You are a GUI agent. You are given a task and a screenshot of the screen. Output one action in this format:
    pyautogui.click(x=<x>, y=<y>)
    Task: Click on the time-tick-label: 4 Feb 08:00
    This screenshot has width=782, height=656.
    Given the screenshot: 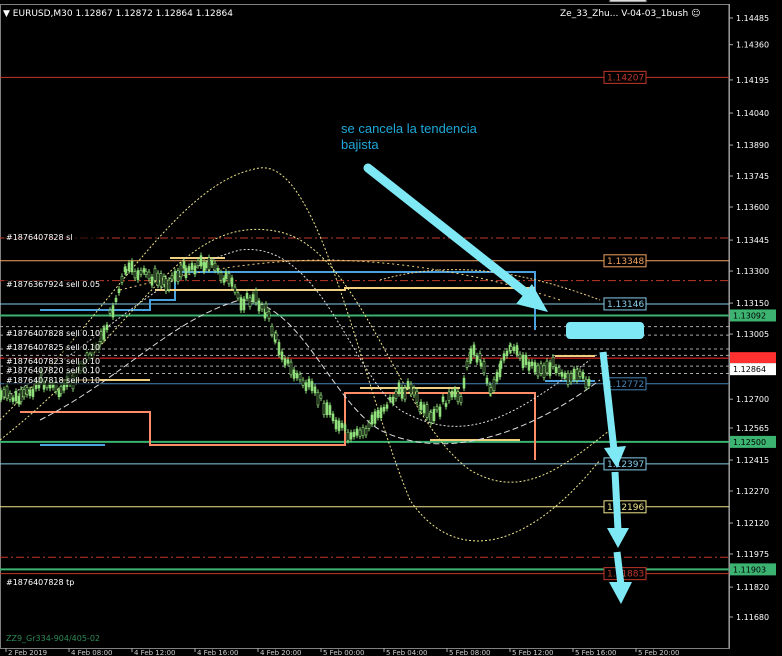 What is the action you would take?
    pyautogui.click(x=91, y=652)
    